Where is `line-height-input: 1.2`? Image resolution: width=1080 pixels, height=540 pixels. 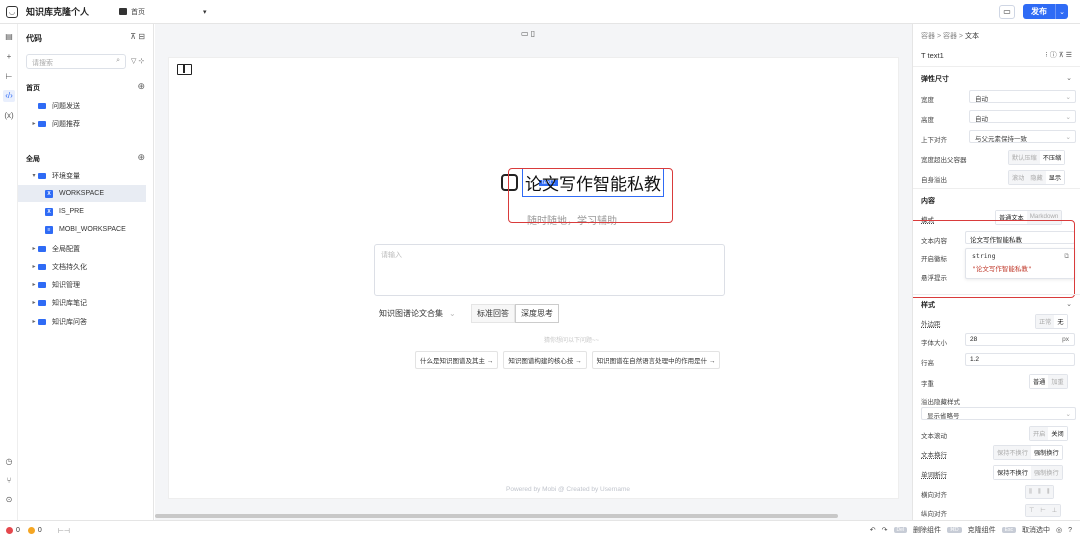
line-height-input: 1.2 is located at coordinates (1020, 359).